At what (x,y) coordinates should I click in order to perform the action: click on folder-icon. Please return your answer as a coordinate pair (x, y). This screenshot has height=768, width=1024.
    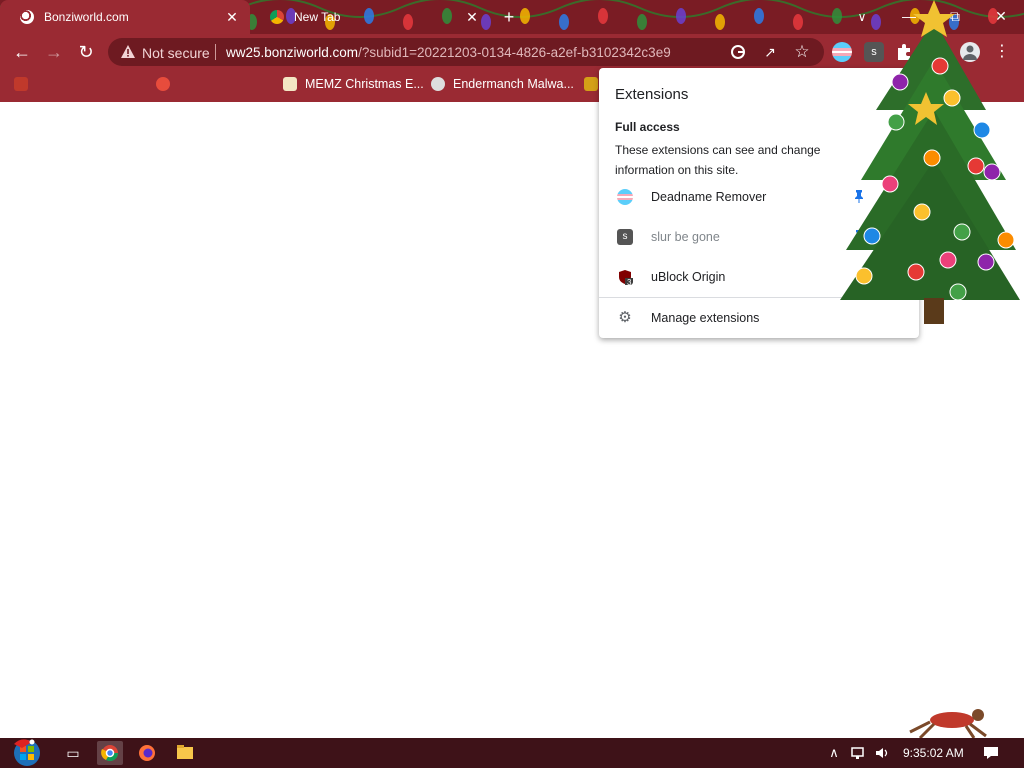
    Looking at the image, I should click on (591, 84).